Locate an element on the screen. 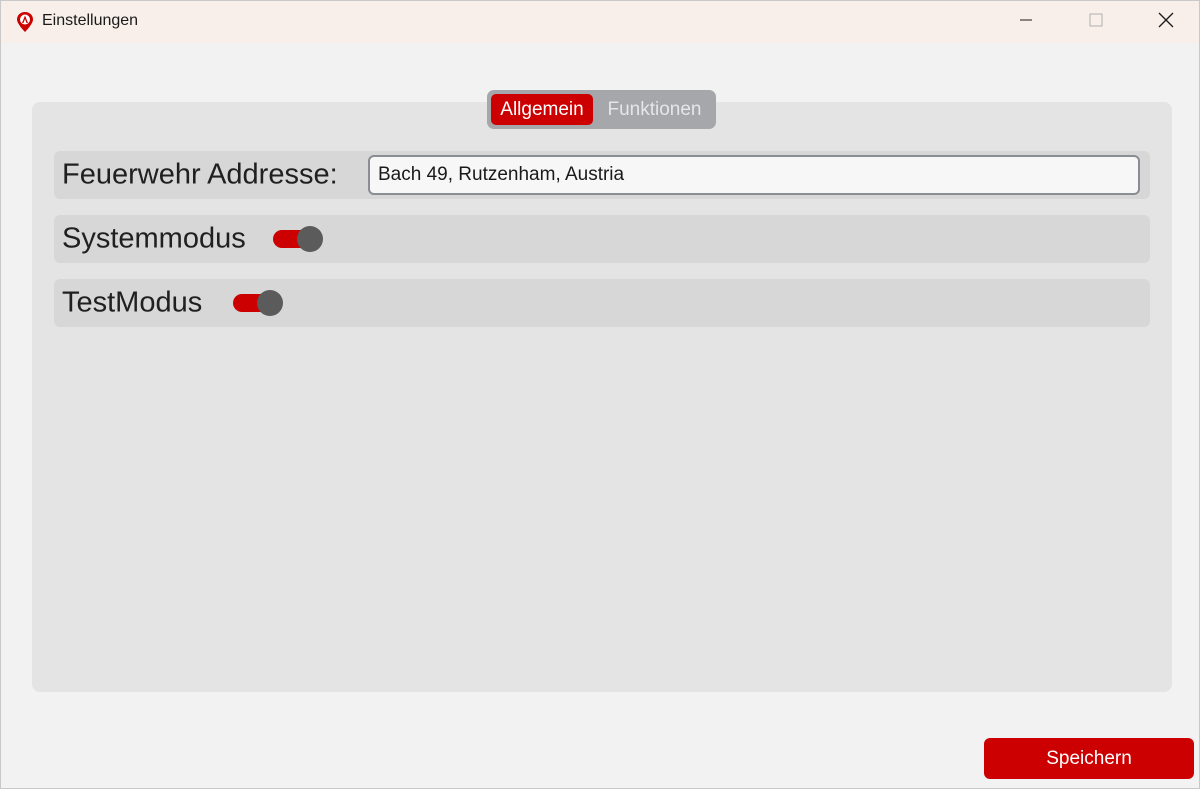  testmodus-toggle is located at coordinates (259, 303).